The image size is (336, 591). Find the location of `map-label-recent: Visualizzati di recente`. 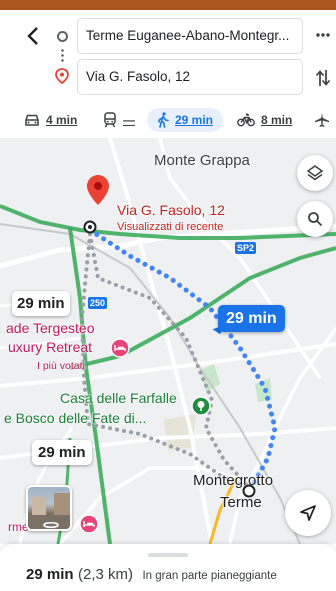

map-label-recent: Visualizzati di recente is located at coordinates (170, 227).